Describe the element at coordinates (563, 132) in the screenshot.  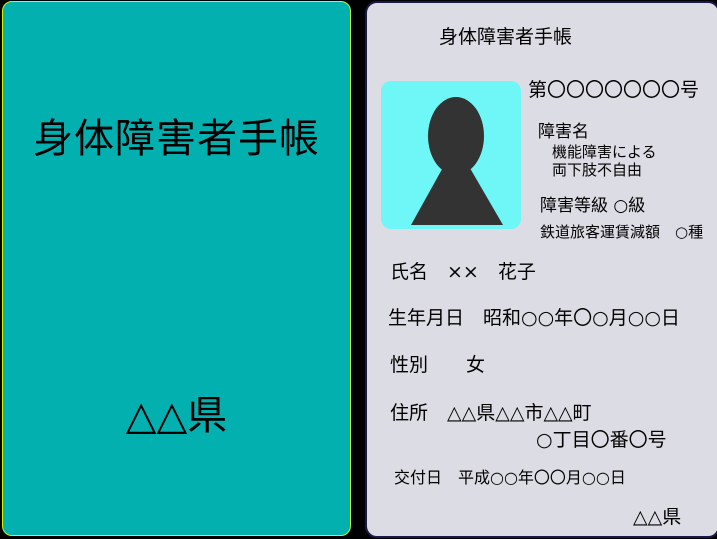
I see `disability-name-label: 障害名` at that location.